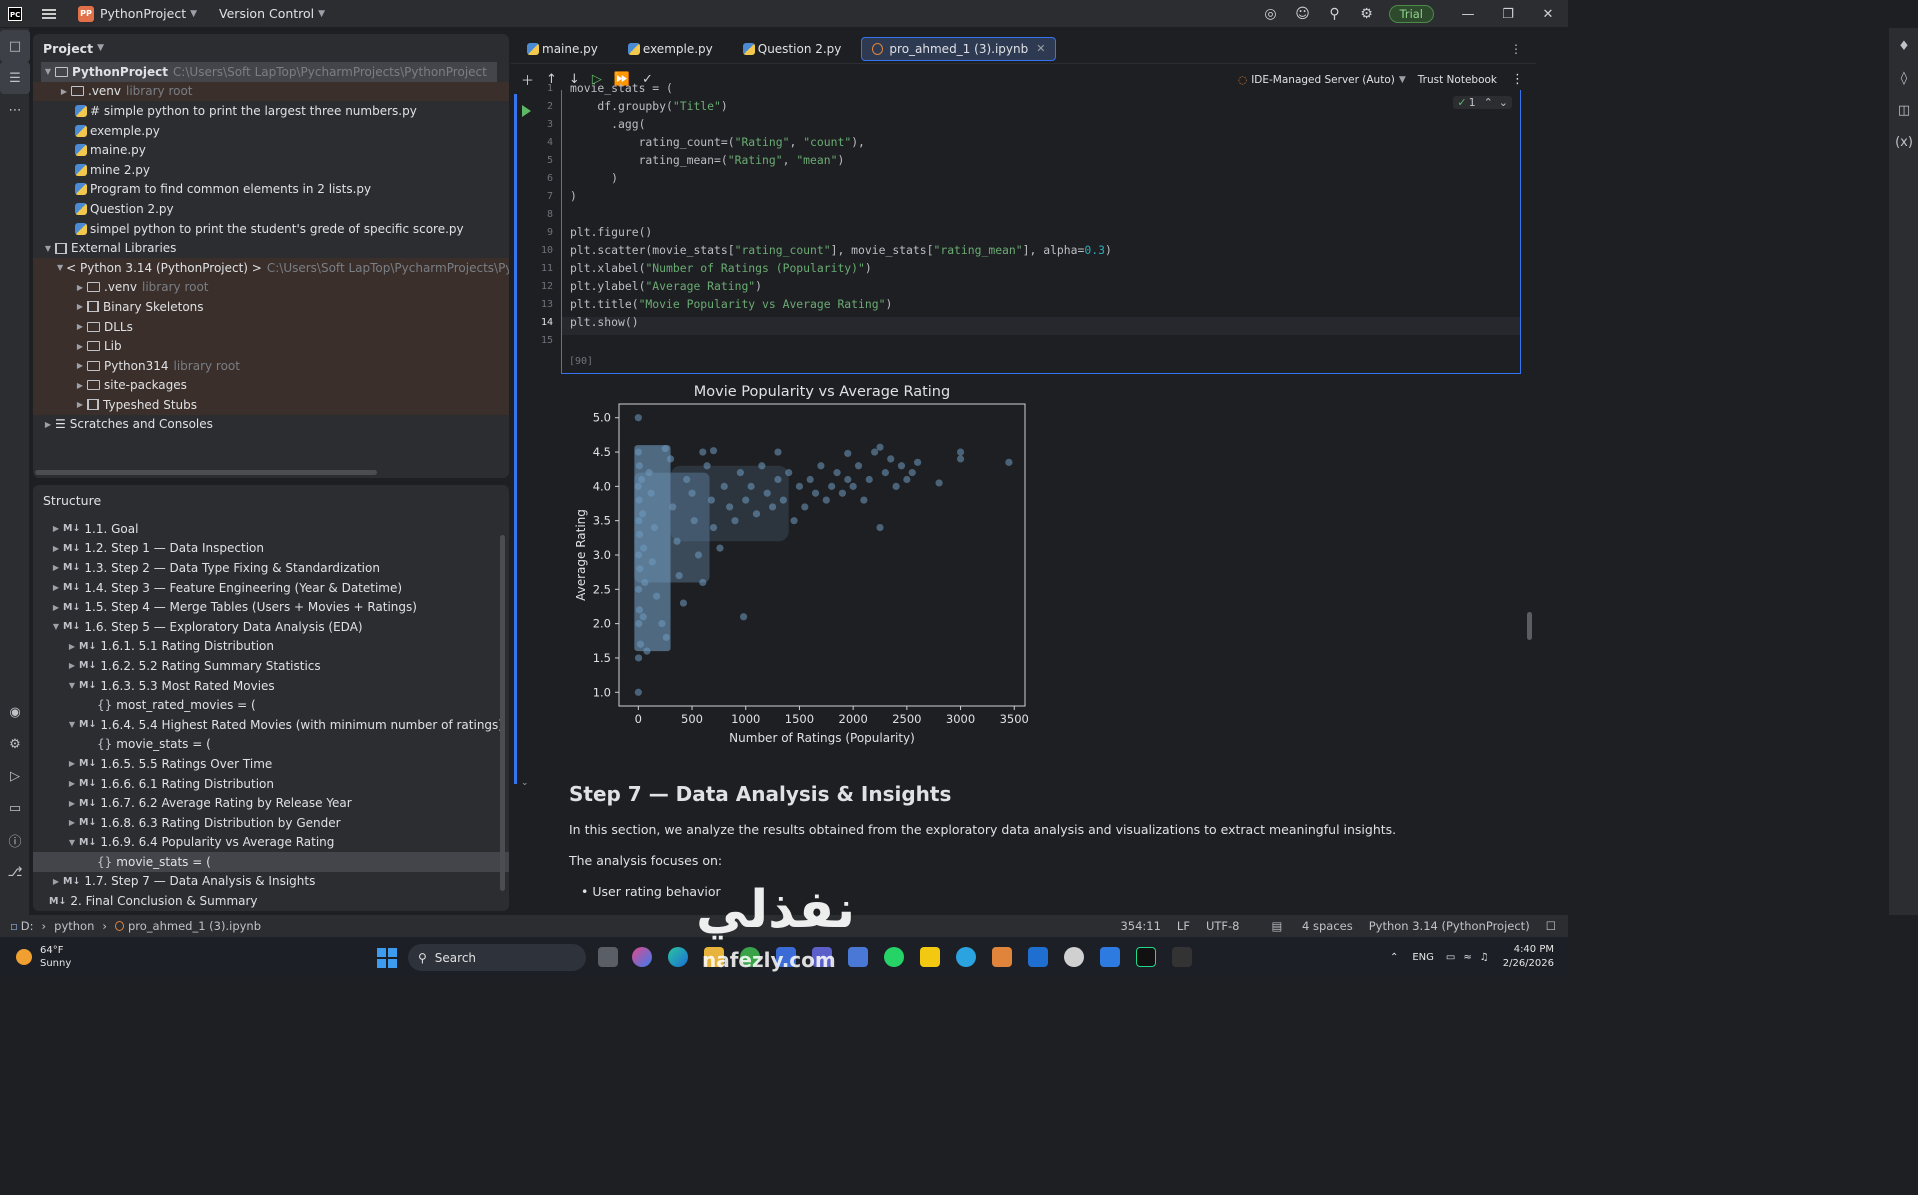  What do you see at coordinates (271, 549) in the screenshot?
I see `structure-item: ▶ M↓ 1.2. Step 1 — Data Inspection` at bounding box center [271, 549].